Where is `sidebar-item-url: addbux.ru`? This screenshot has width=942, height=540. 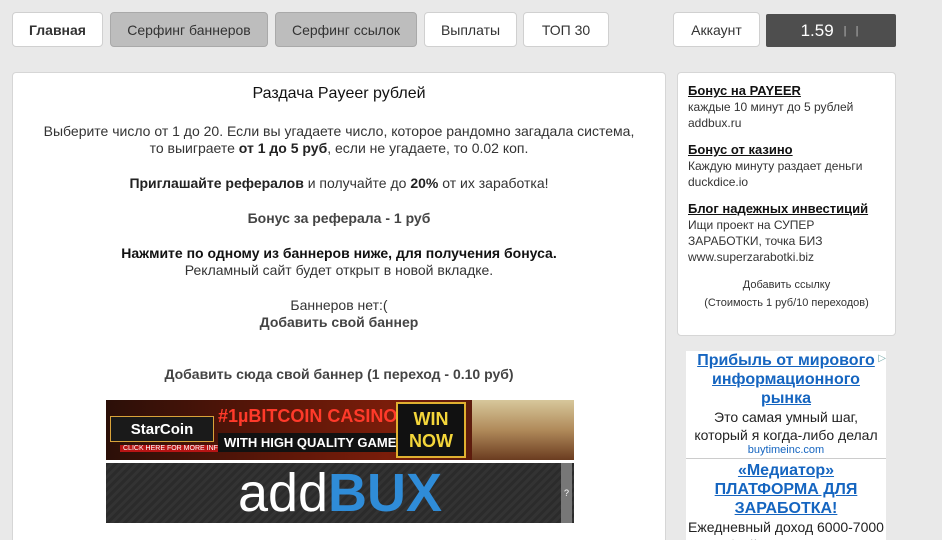
sidebar-item-url: addbux.ru is located at coordinates (715, 123).